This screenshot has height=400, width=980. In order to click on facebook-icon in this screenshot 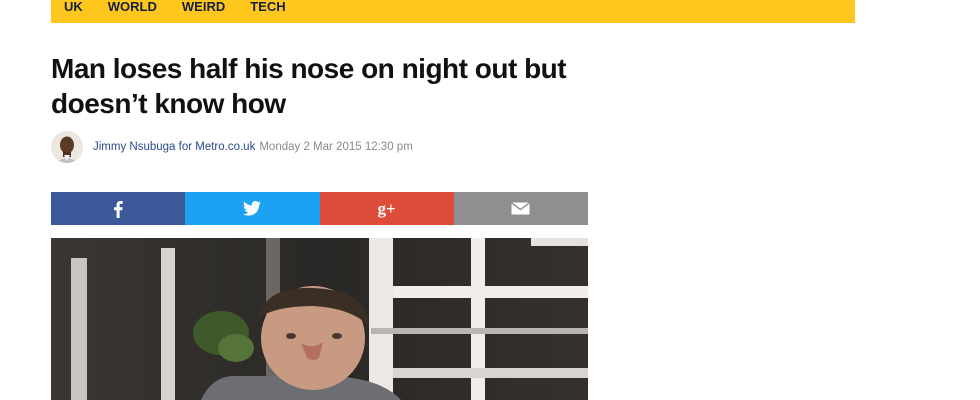, I will do `click(118, 209)`.